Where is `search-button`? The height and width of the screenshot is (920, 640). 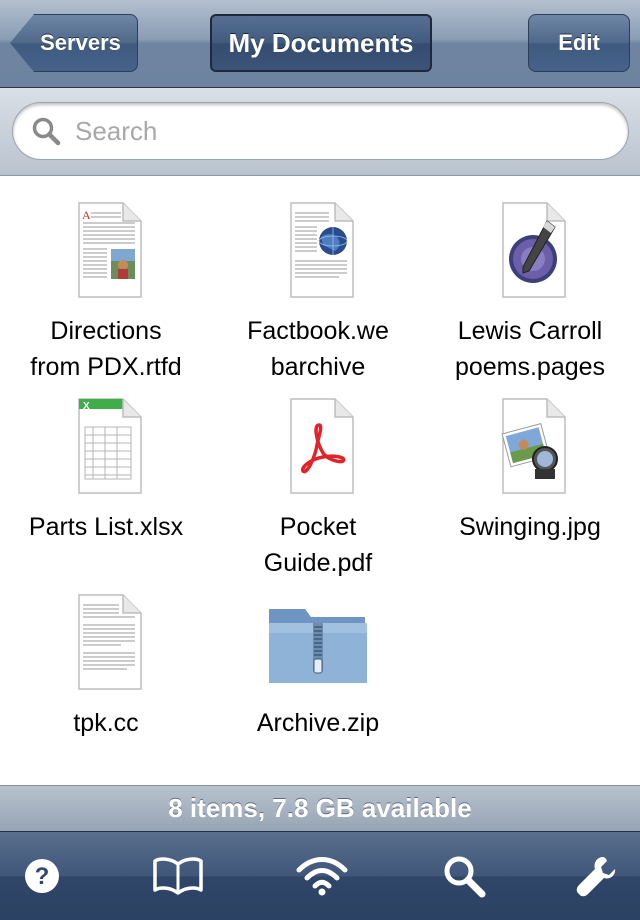
search-button is located at coordinates (464, 876).